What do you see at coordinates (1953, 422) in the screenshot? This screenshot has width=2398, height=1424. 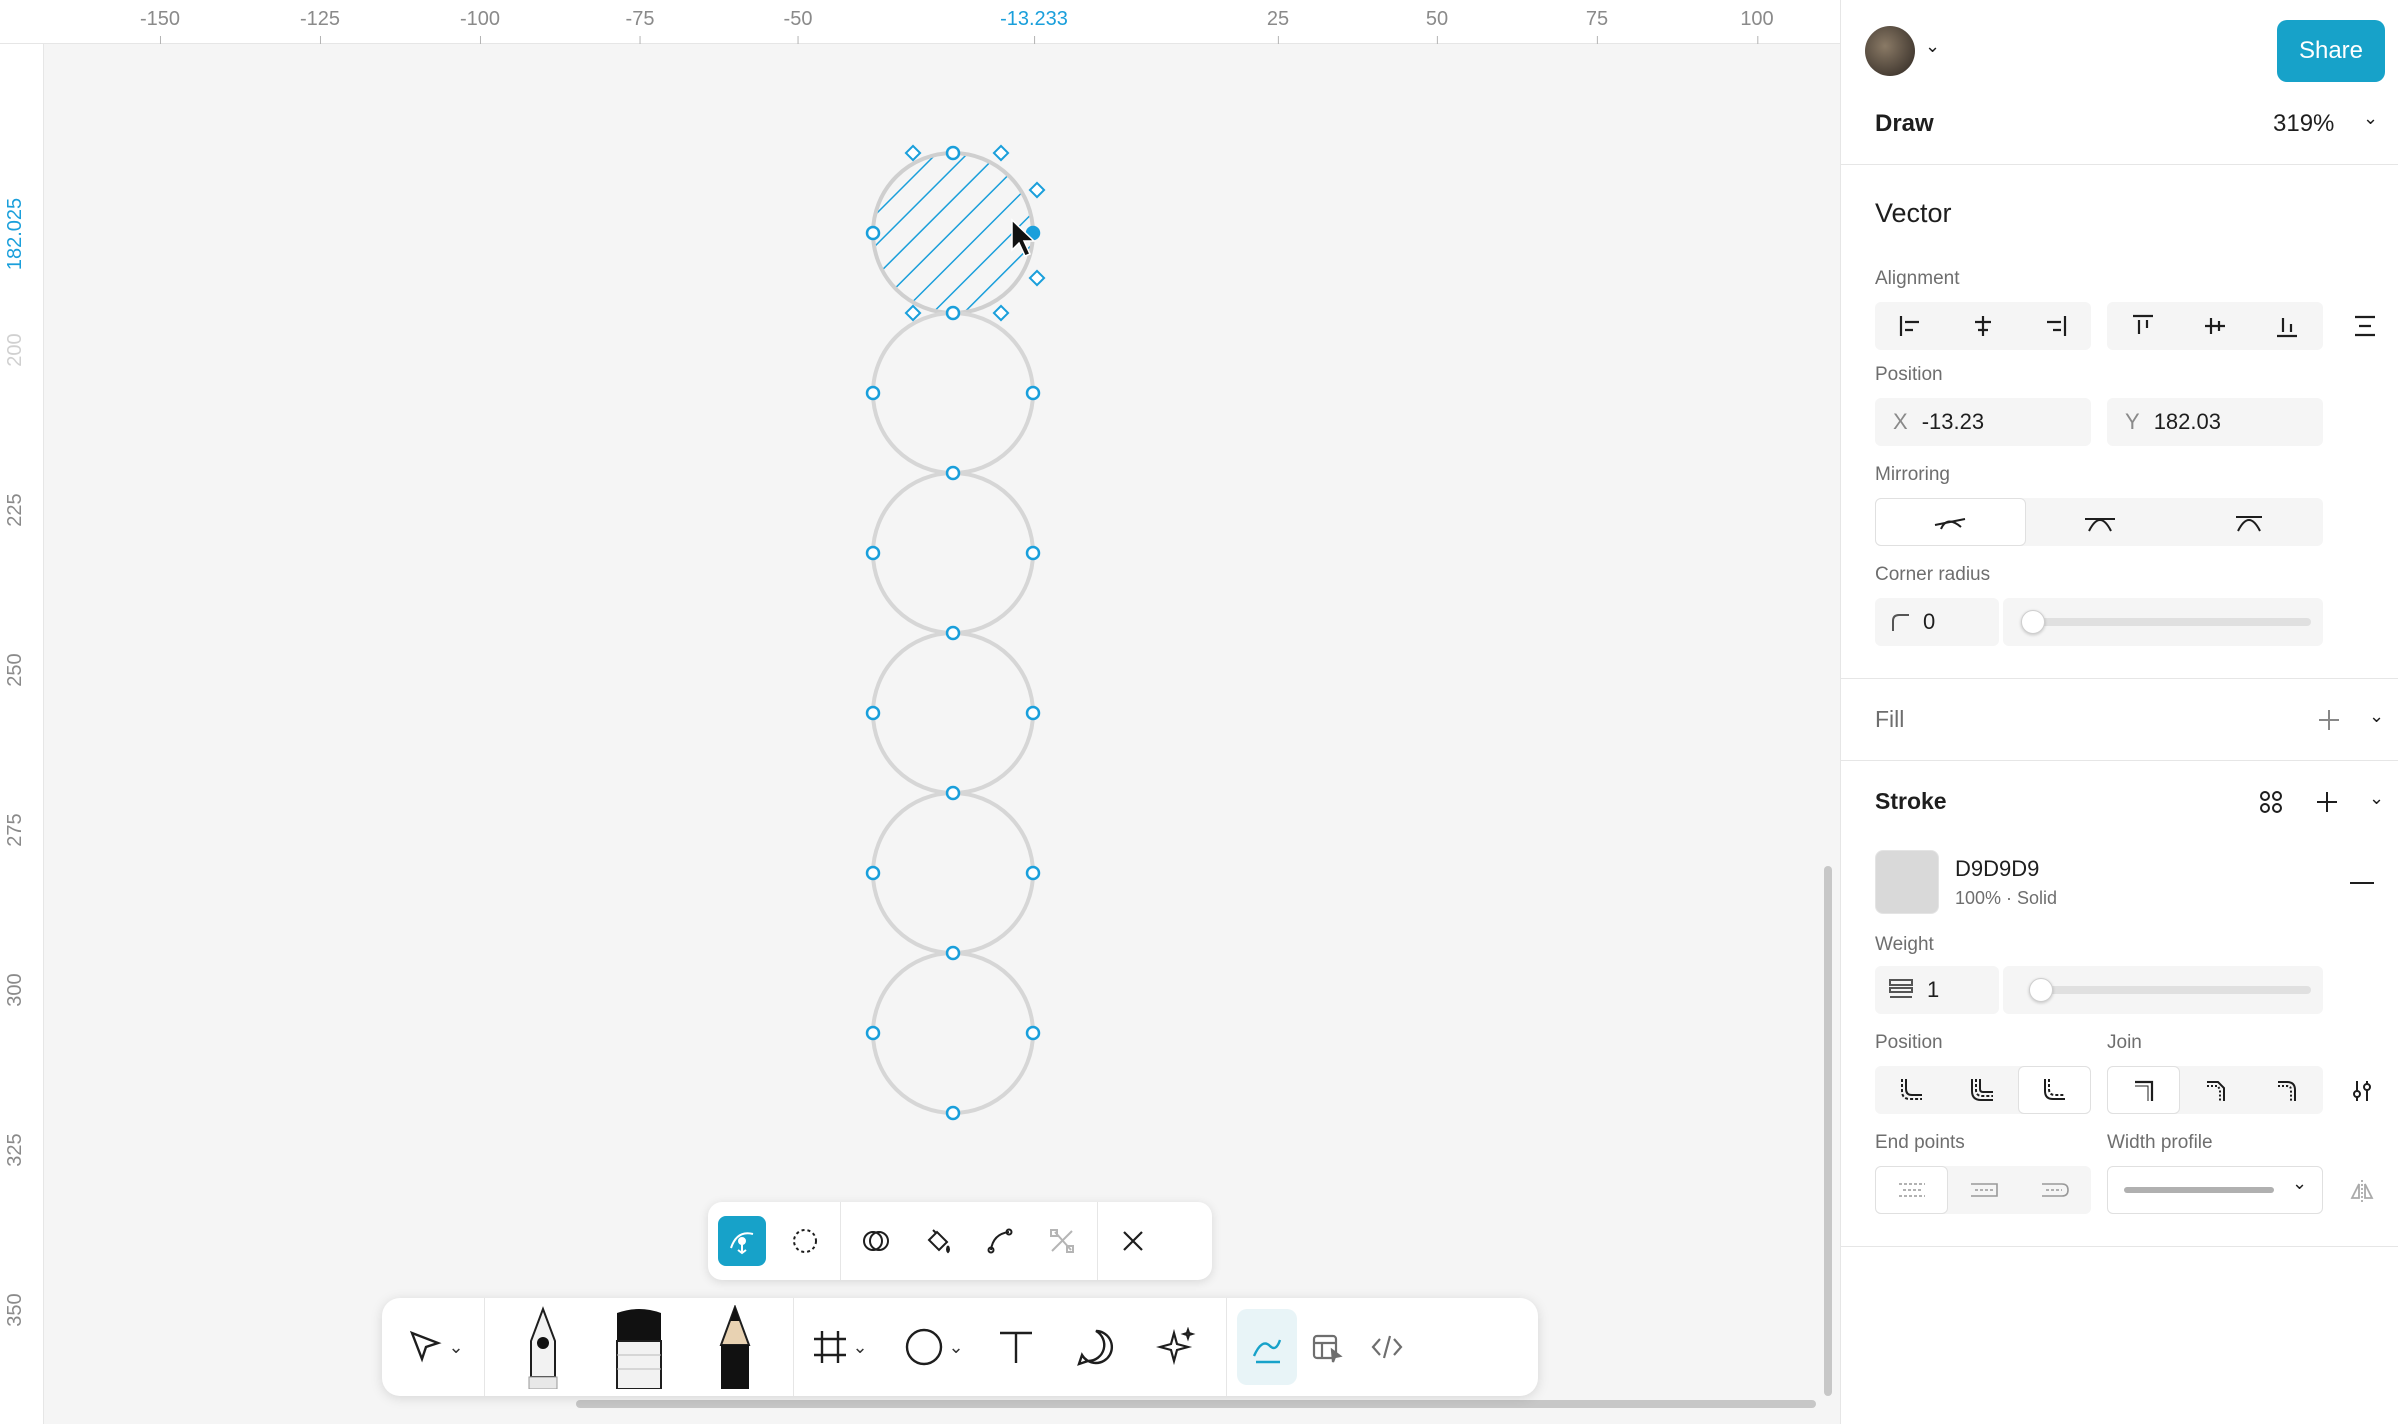 I see `x-value: -13.23` at bounding box center [1953, 422].